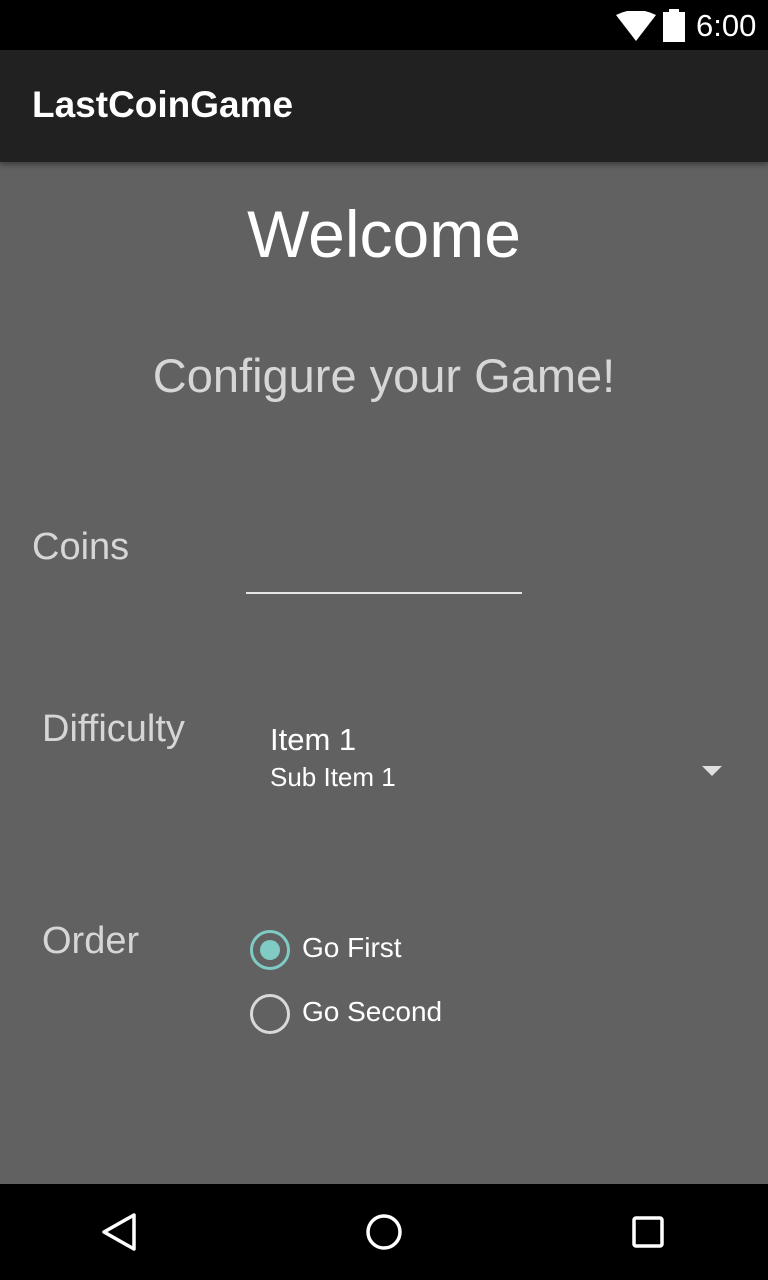  What do you see at coordinates (384, 25) in the screenshot?
I see `status-bar: 6:00` at bounding box center [384, 25].